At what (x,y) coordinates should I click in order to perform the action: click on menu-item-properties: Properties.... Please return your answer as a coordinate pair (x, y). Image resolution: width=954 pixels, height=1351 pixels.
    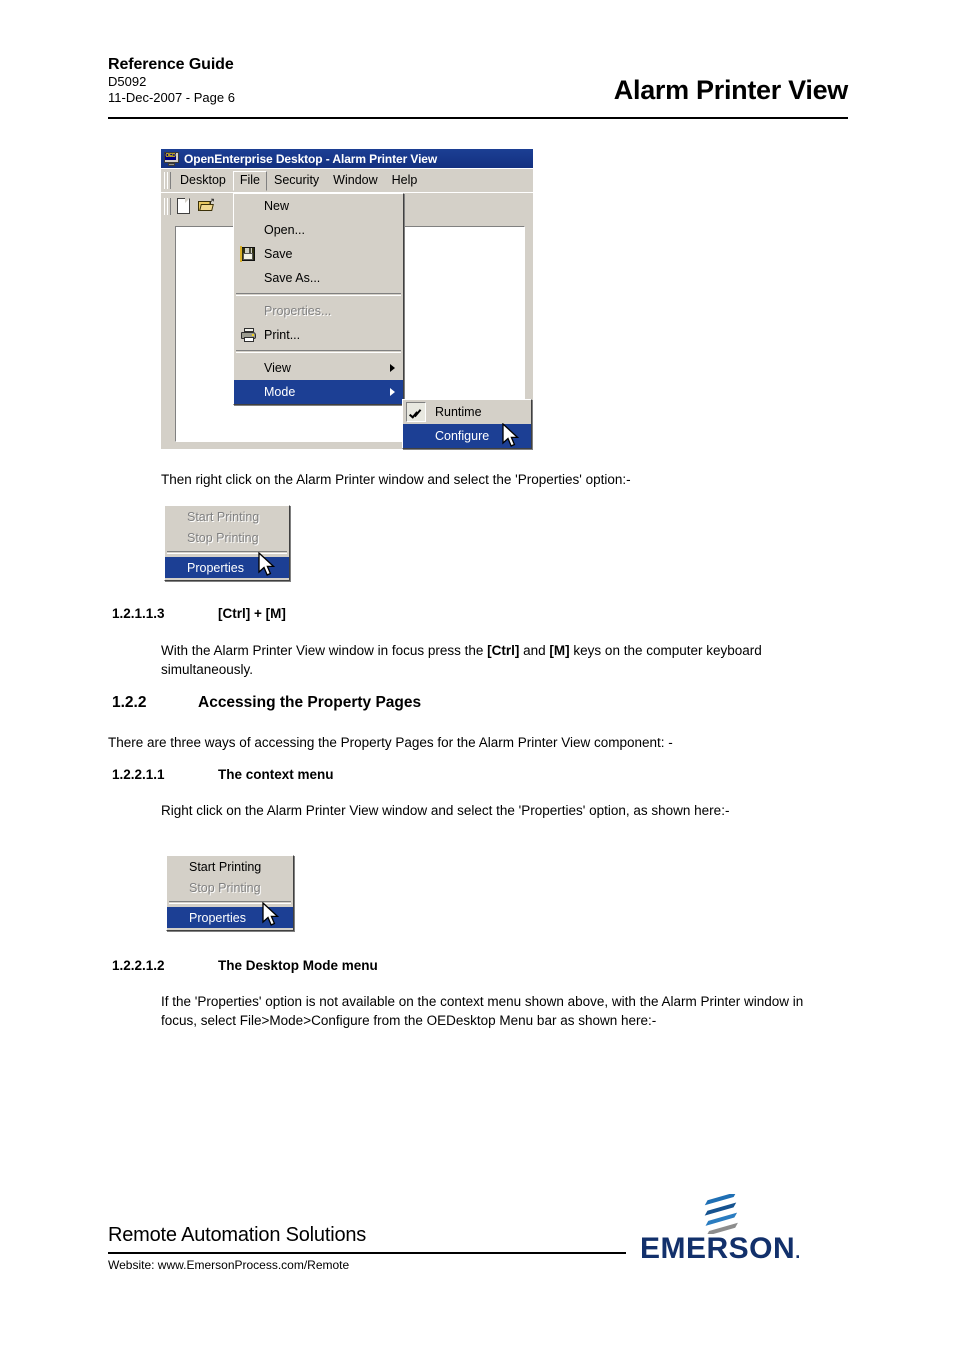
    Looking at the image, I should click on (318, 311).